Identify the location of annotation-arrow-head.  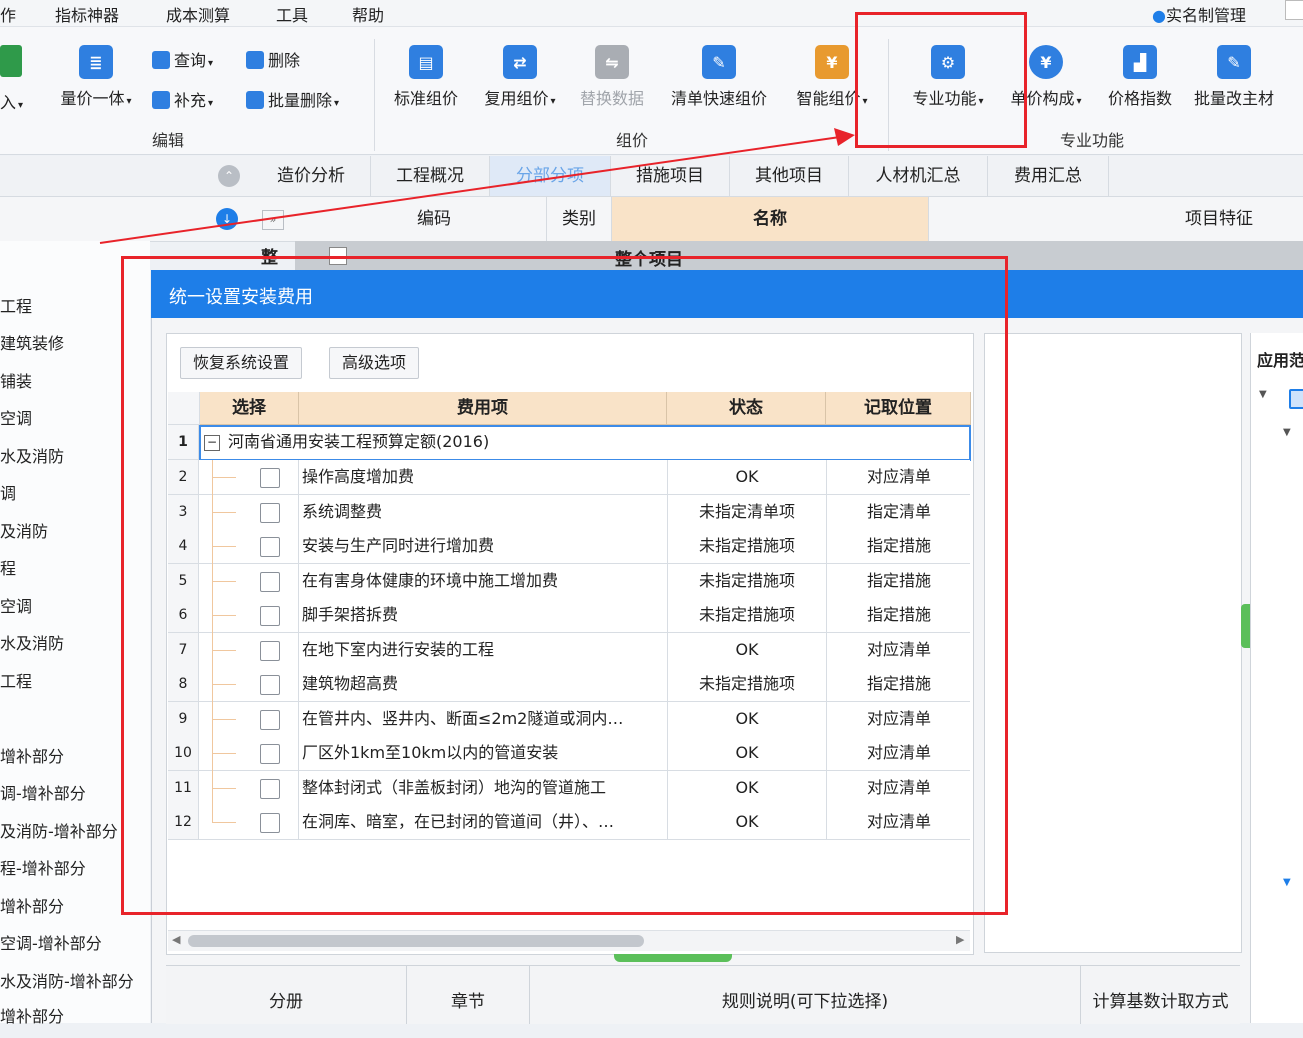
(844, 137).